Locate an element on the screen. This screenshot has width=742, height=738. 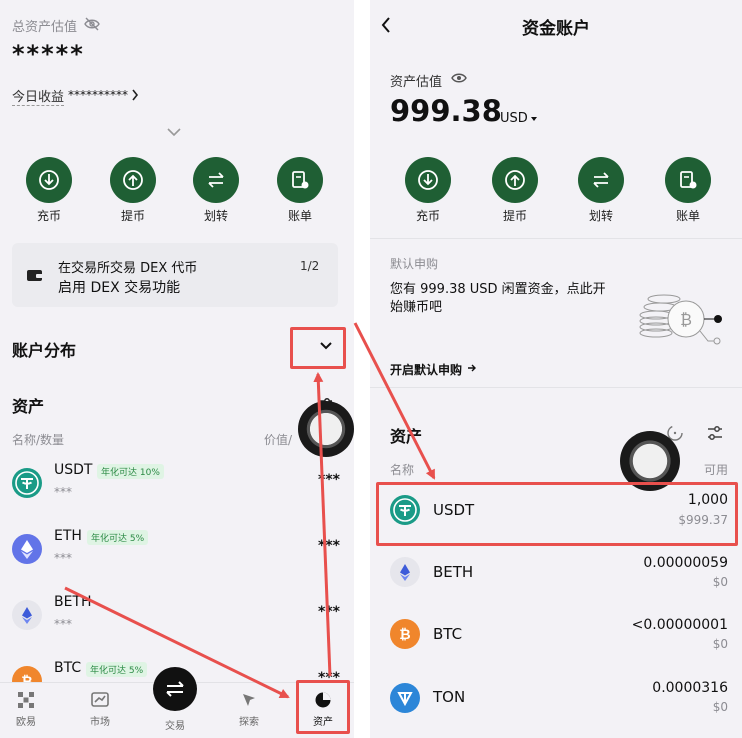
arrow-to-expand is located at coordinates (322, 524).